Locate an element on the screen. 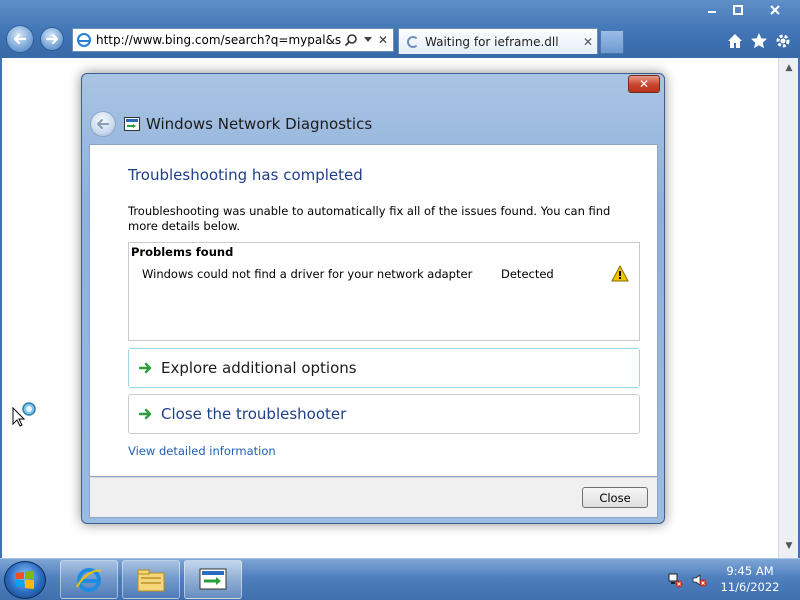 The width and height of the screenshot is (800, 600). windows-explorer-icon is located at coordinates (151, 580).